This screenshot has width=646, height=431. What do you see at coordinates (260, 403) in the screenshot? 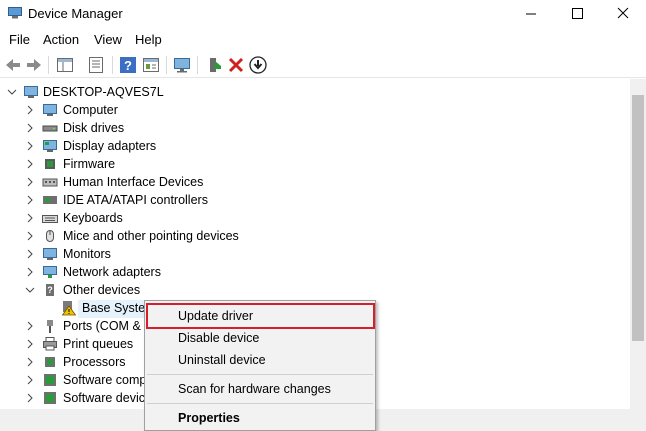
I see `menu-separator` at bounding box center [260, 403].